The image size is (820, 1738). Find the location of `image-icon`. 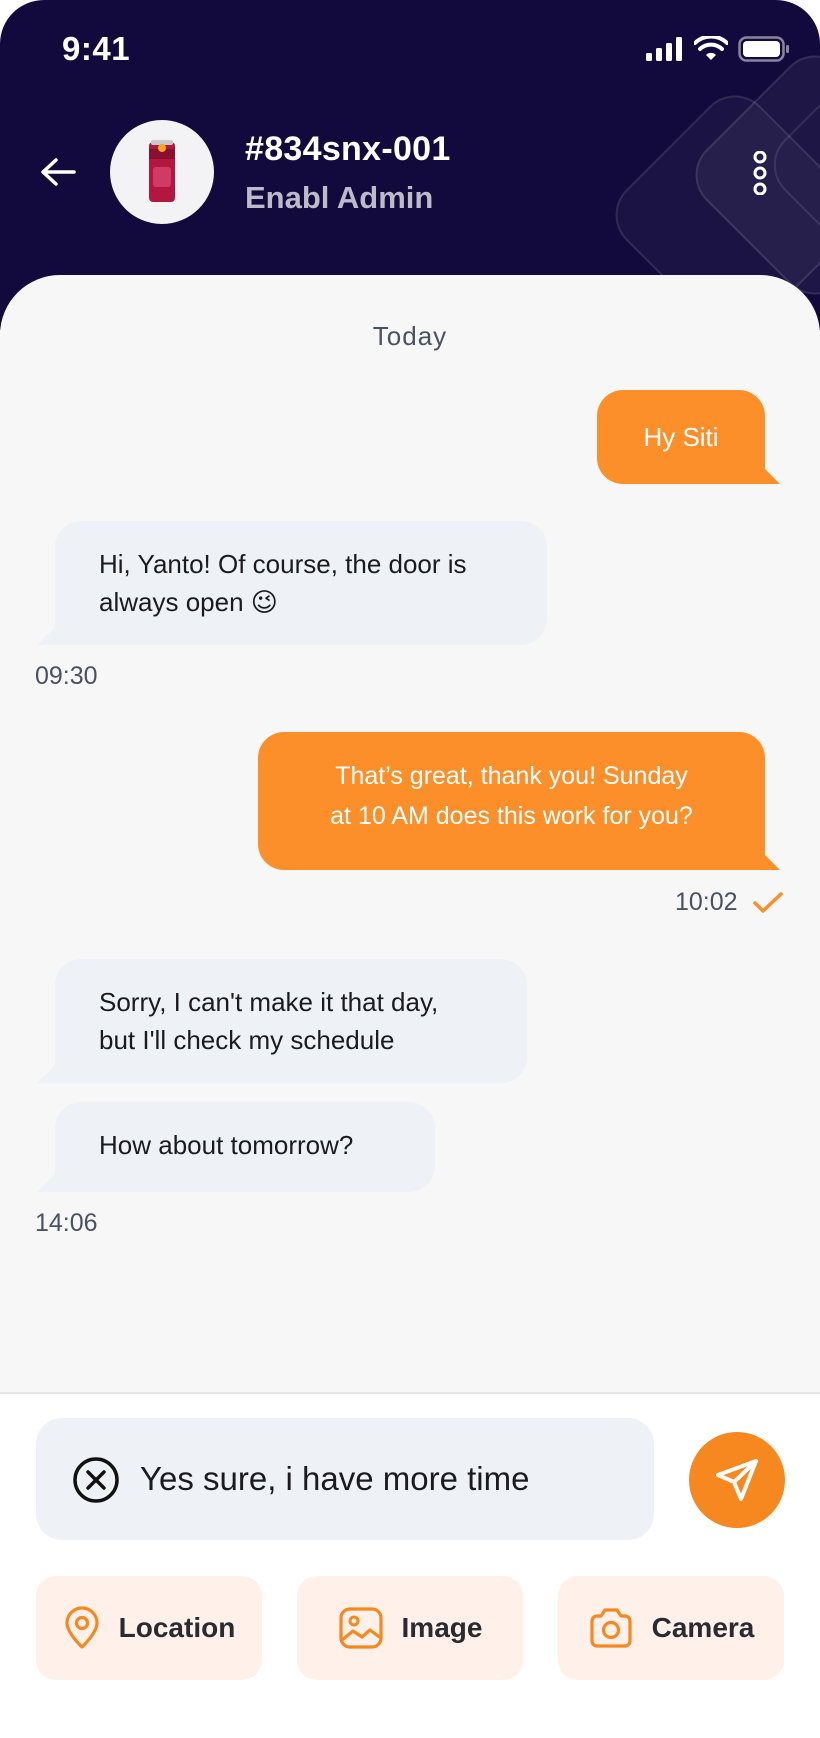

image-icon is located at coordinates (360, 1628).